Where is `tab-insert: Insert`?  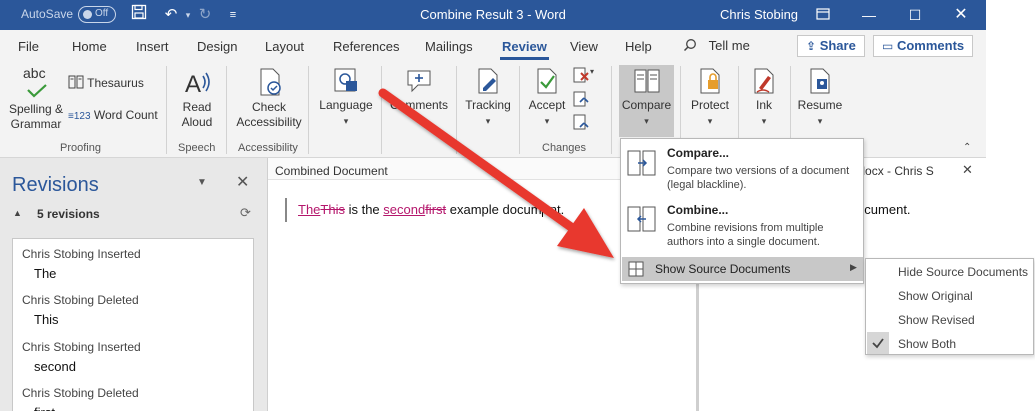 tab-insert: Insert is located at coordinates (152, 46).